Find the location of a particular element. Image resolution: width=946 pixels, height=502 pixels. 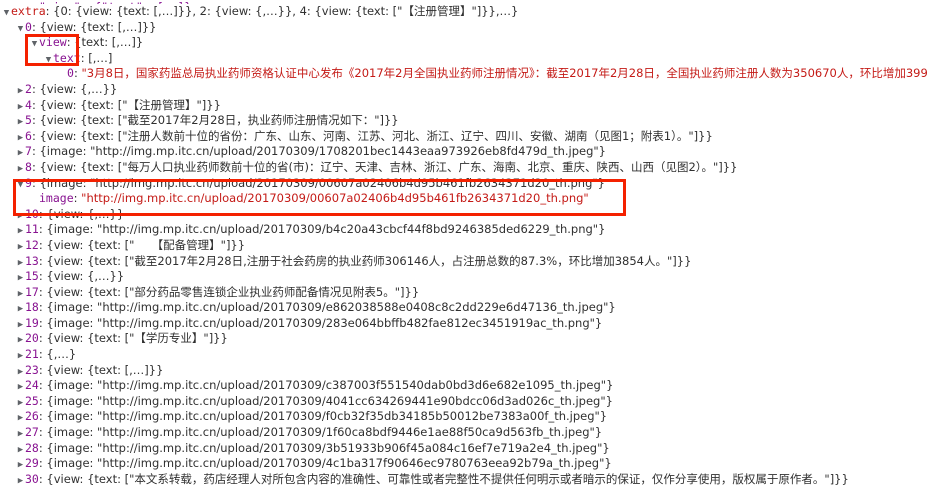

tree-row-key: 28 is located at coordinates (32, 448).